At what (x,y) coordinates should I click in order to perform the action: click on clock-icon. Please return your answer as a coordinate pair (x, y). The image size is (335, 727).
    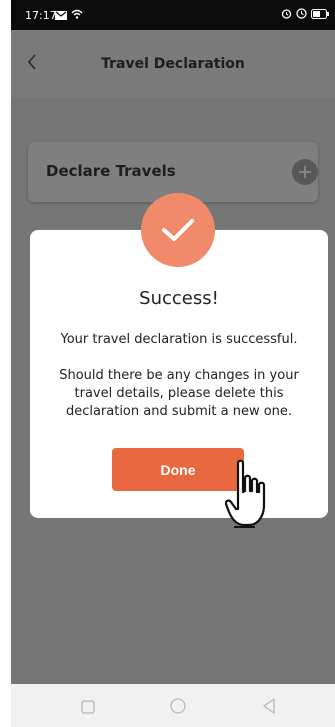
    Looking at the image, I should click on (301, 15).